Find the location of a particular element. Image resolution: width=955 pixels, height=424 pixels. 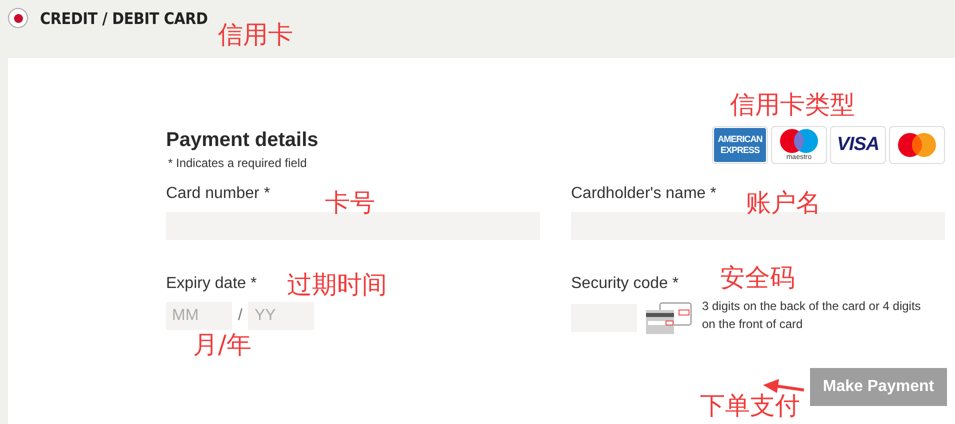

section-title: CREDIT / DEBIT CARD is located at coordinates (124, 18).